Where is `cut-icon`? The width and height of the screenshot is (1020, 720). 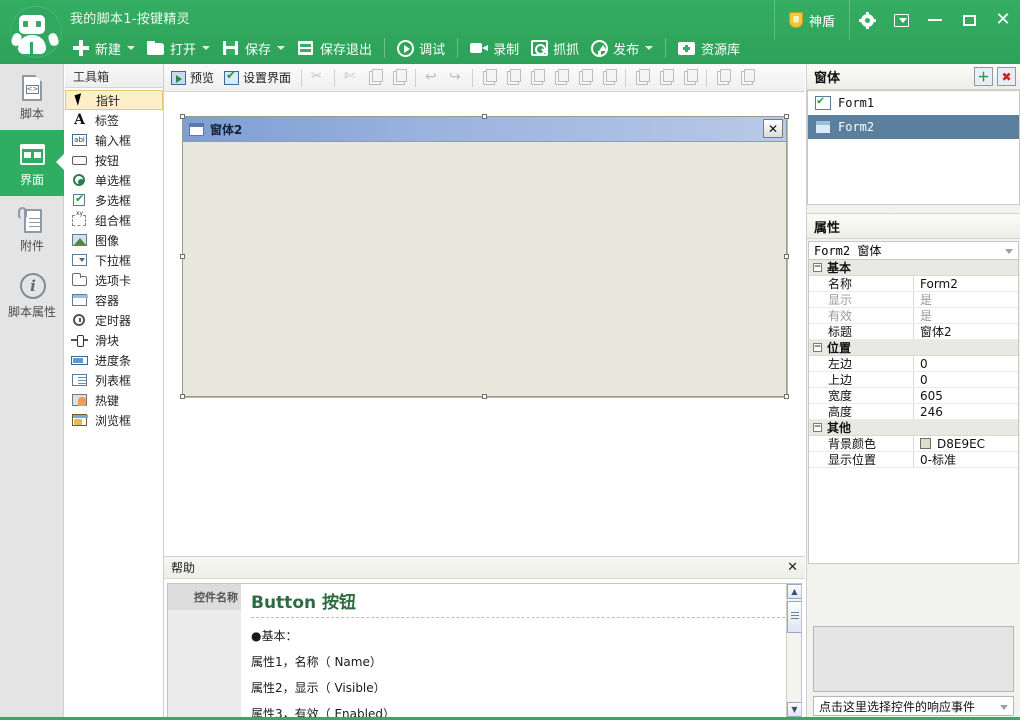 cut-icon is located at coordinates (318, 78).